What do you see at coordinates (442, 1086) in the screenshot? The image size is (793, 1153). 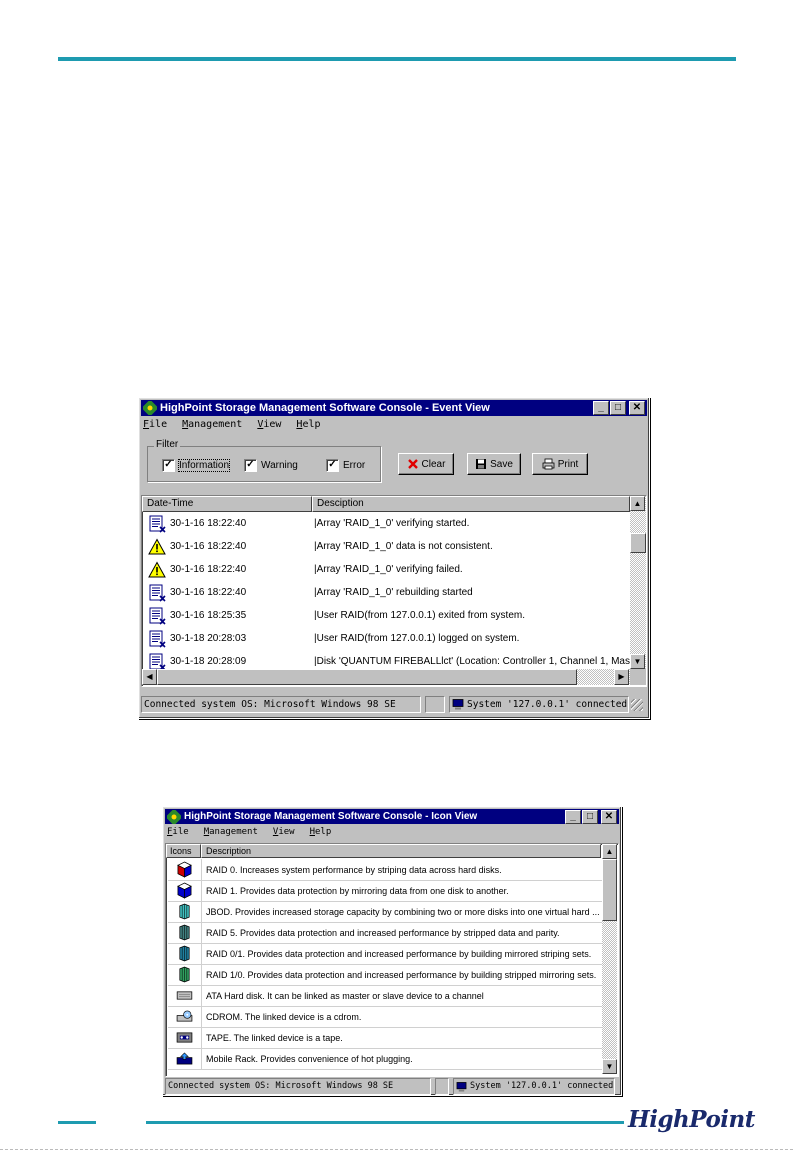 I see `status-blank` at bounding box center [442, 1086].